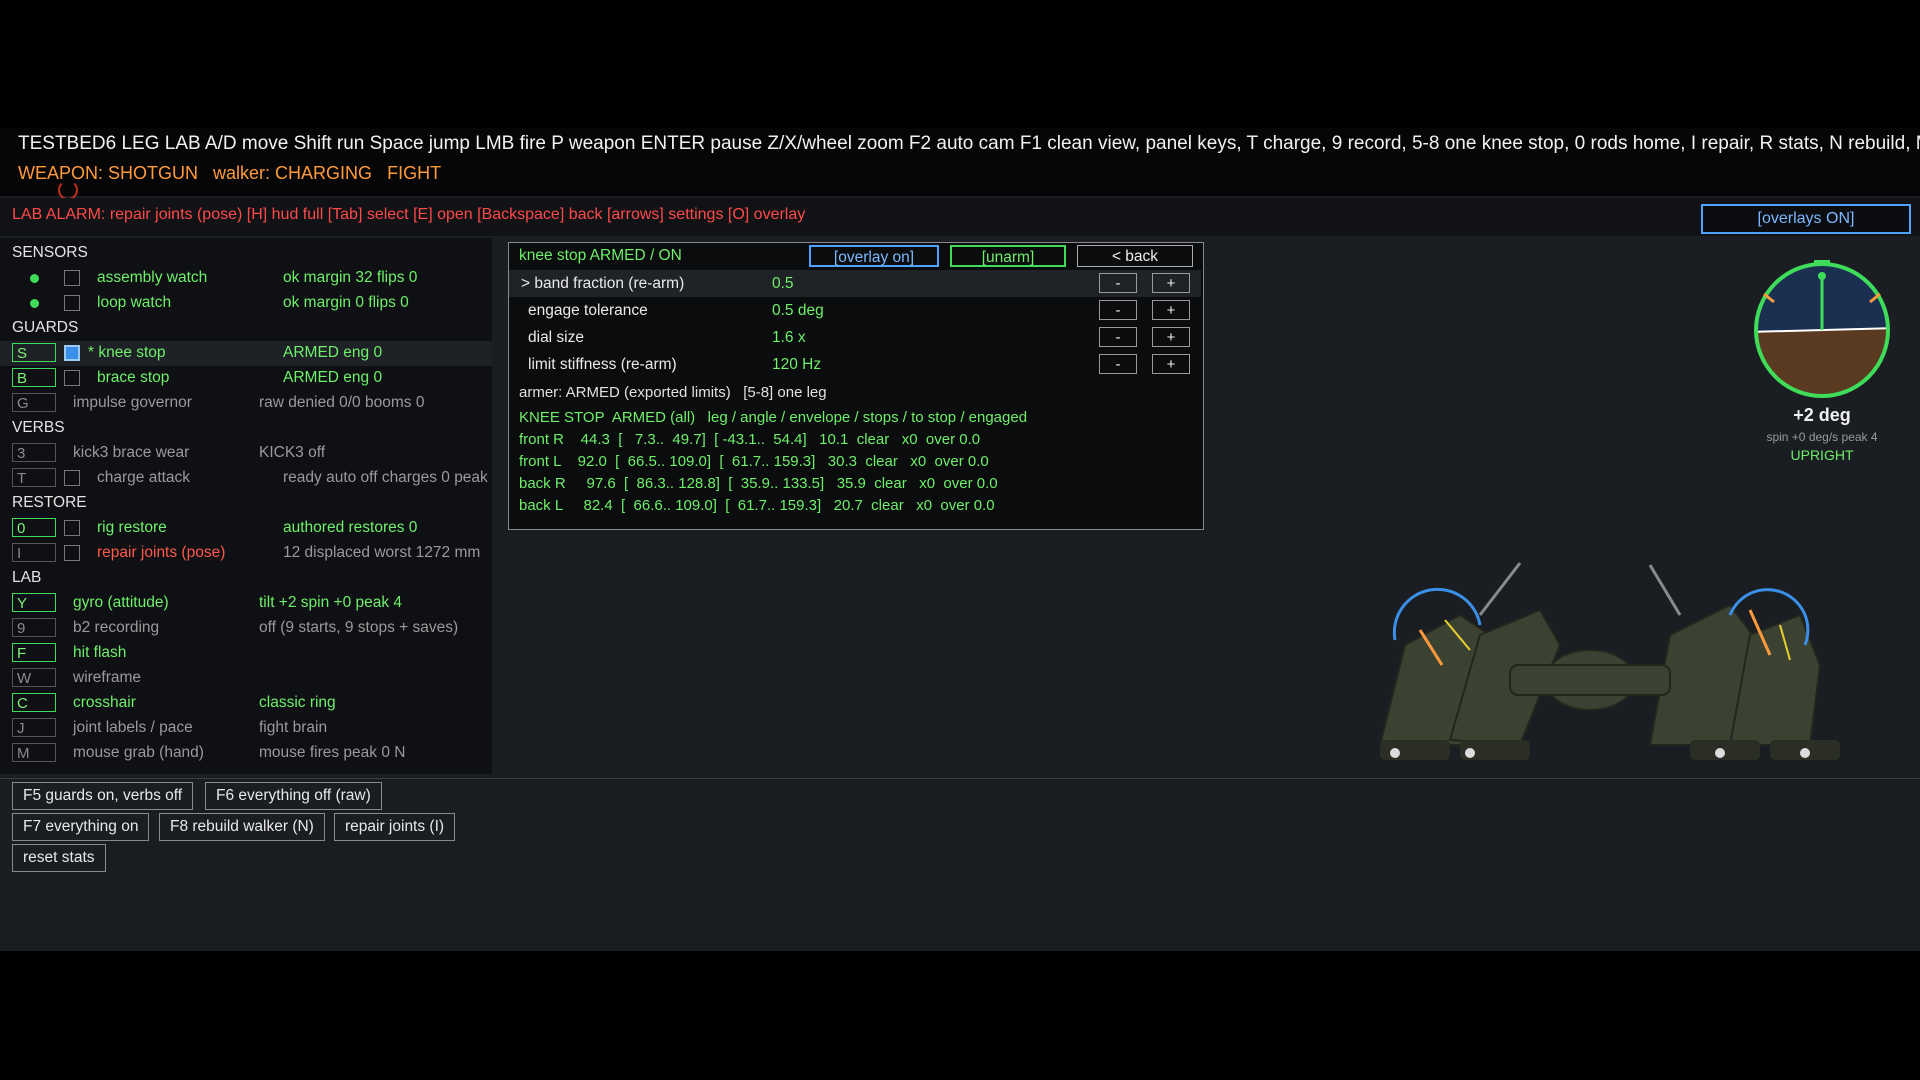 This screenshot has height=1080, width=1920. I want to click on row-rig-restore: 0 rig restore authored restores 0, so click(246, 528).